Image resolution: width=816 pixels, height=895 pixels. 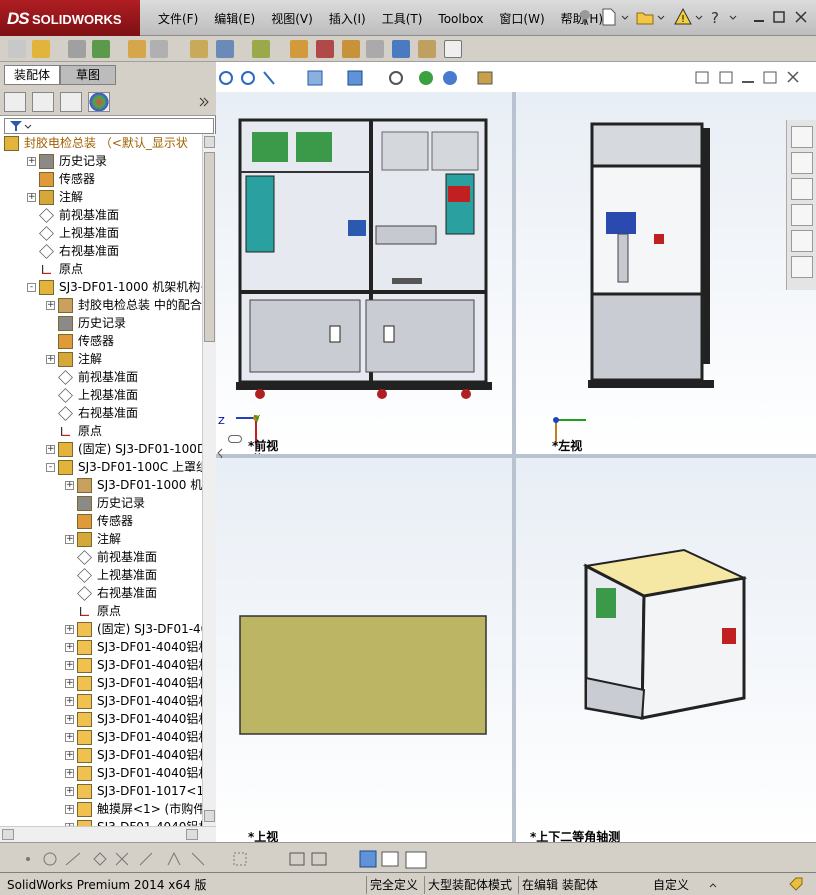 I want to click on tree-horizontal-scrollbar, so click(x=108, y=834).